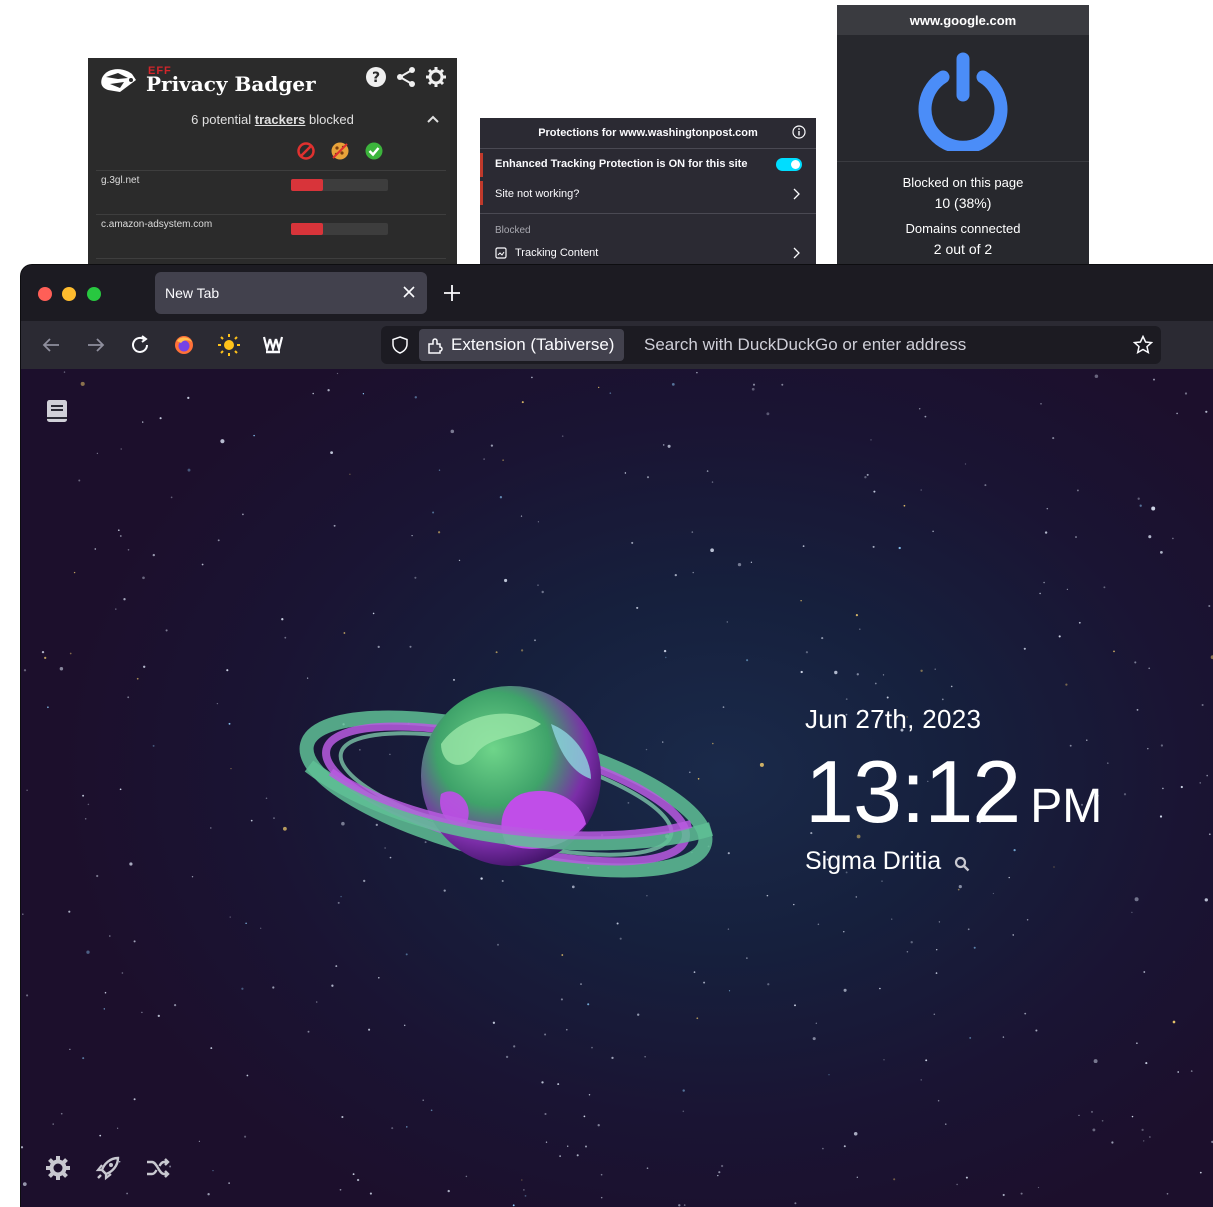  What do you see at coordinates (452, 293) in the screenshot?
I see `new-tab-icon` at bounding box center [452, 293].